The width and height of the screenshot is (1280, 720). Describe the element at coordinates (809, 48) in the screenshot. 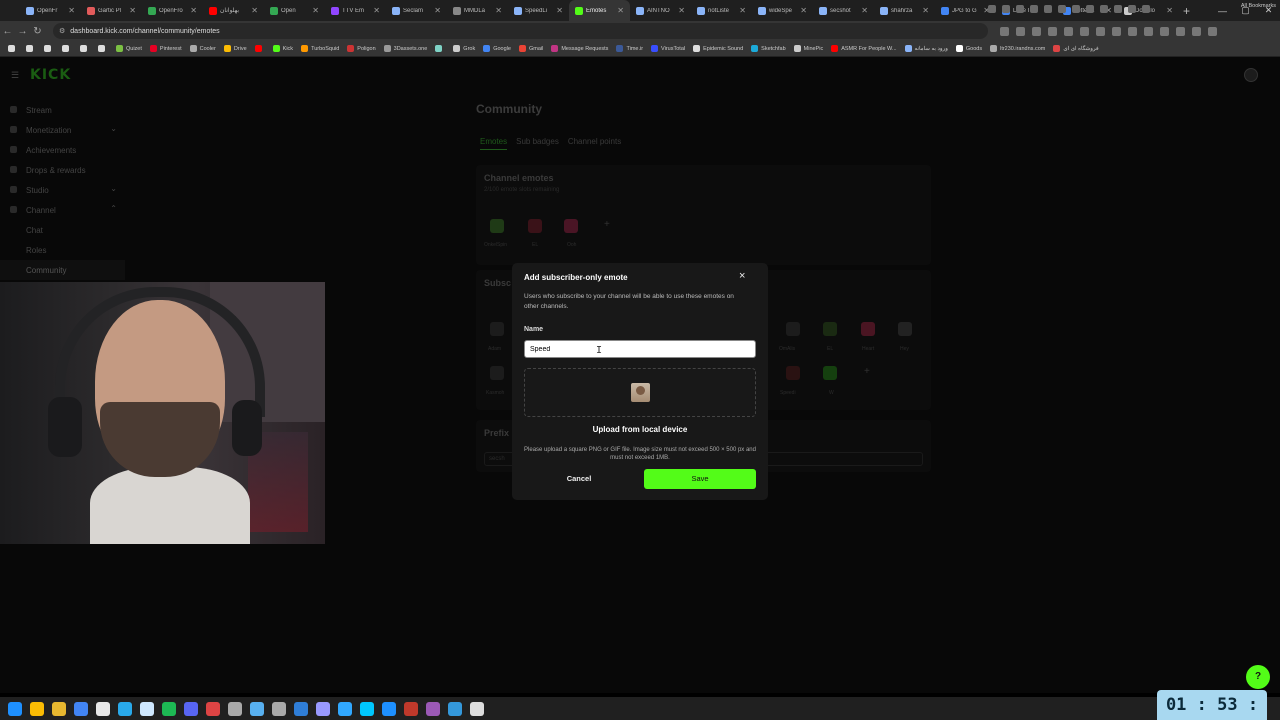

I see `bookmark-item: MinePic` at that location.